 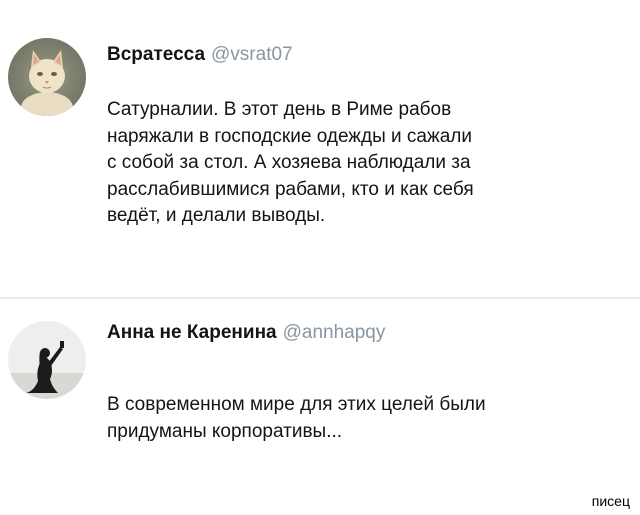 I want to click on woman-avatar-image, so click(x=47, y=360).